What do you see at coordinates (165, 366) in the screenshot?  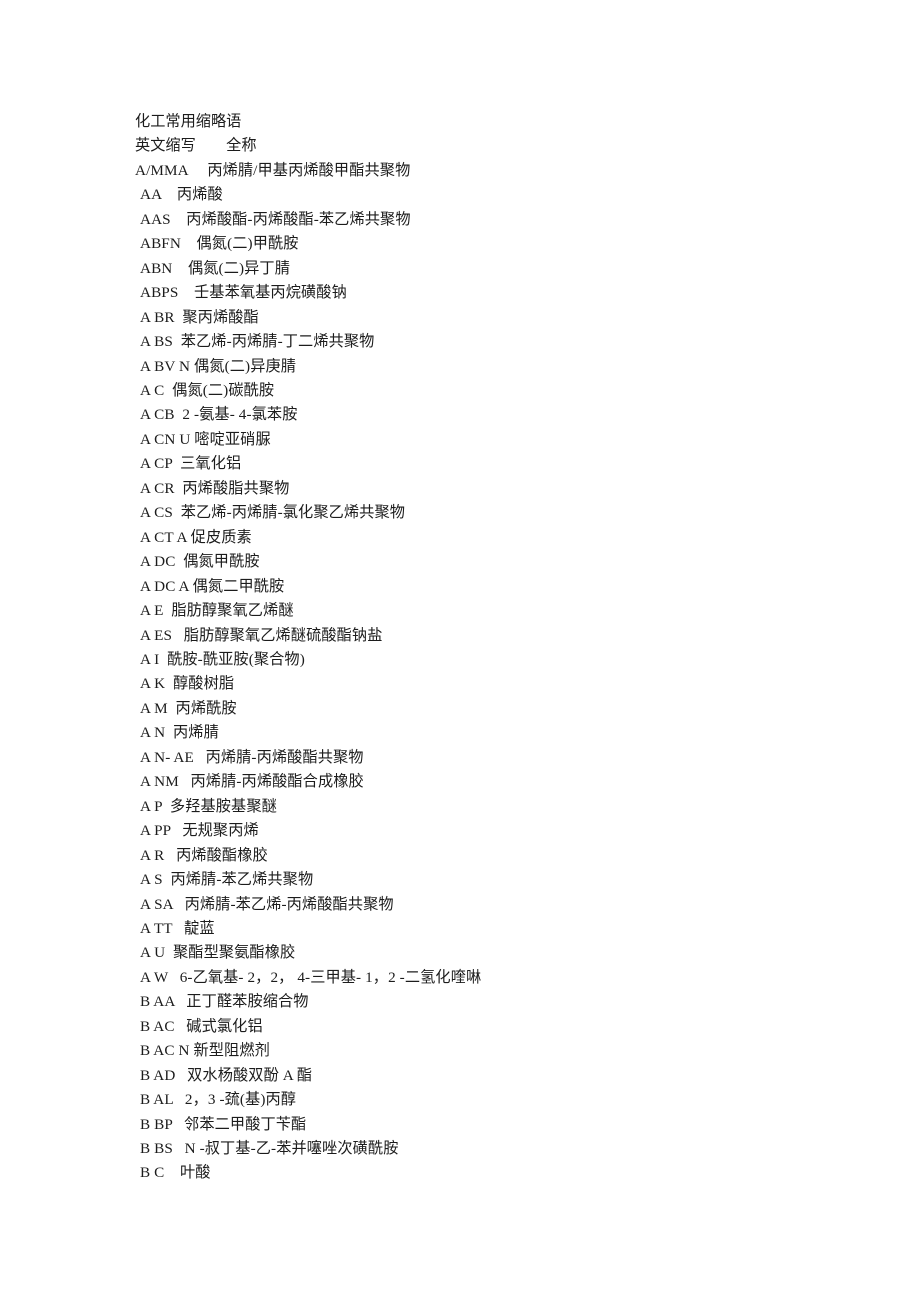 I see `abbreviation-code: A BV N` at bounding box center [165, 366].